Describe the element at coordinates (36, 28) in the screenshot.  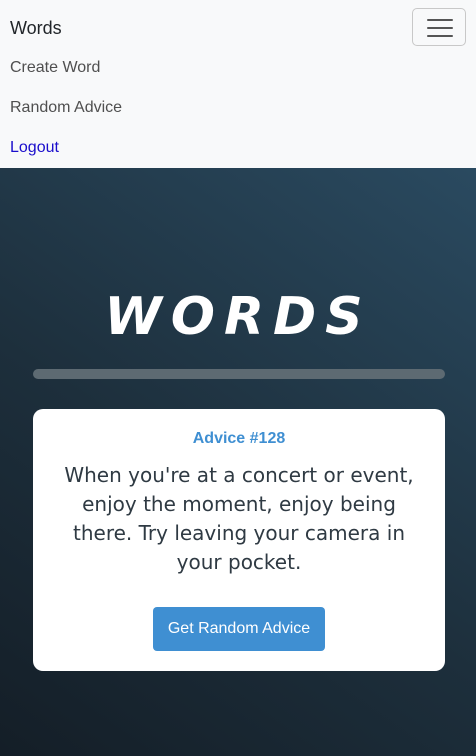
I see `brand-link: Words` at that location.